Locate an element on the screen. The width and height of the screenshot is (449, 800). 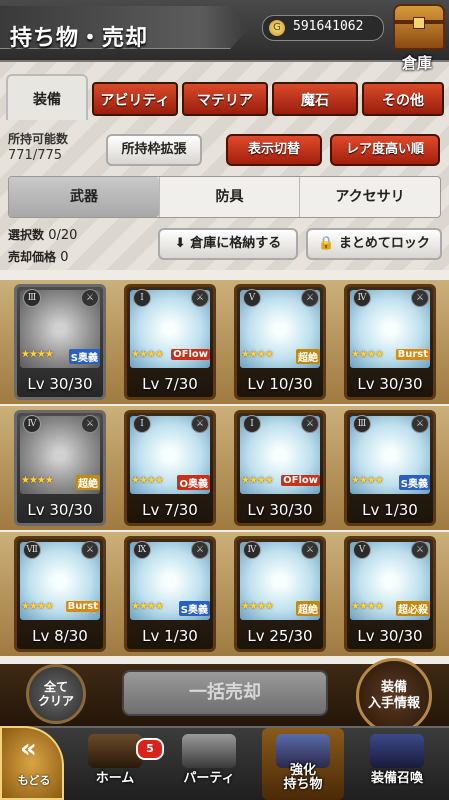
back-label: もどる is located at coordinates (34, 780).